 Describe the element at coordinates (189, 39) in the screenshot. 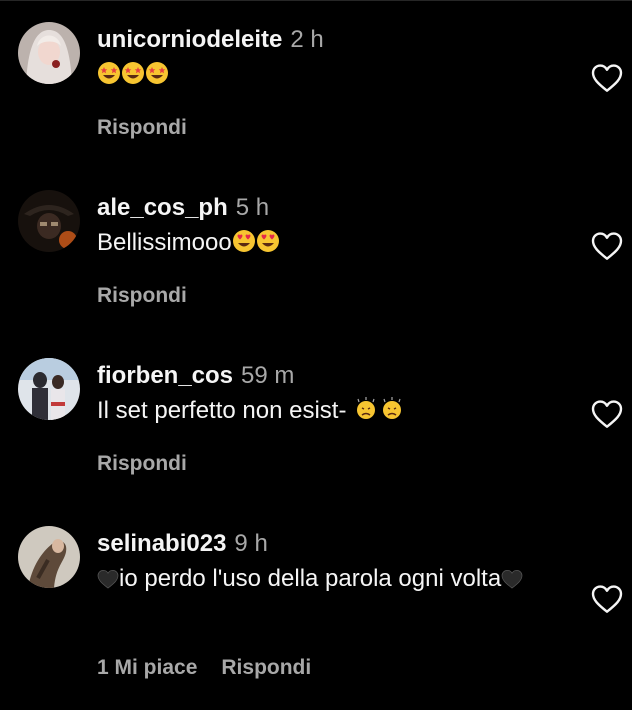

I see `comment-username: unicorniodeleite` at that location.